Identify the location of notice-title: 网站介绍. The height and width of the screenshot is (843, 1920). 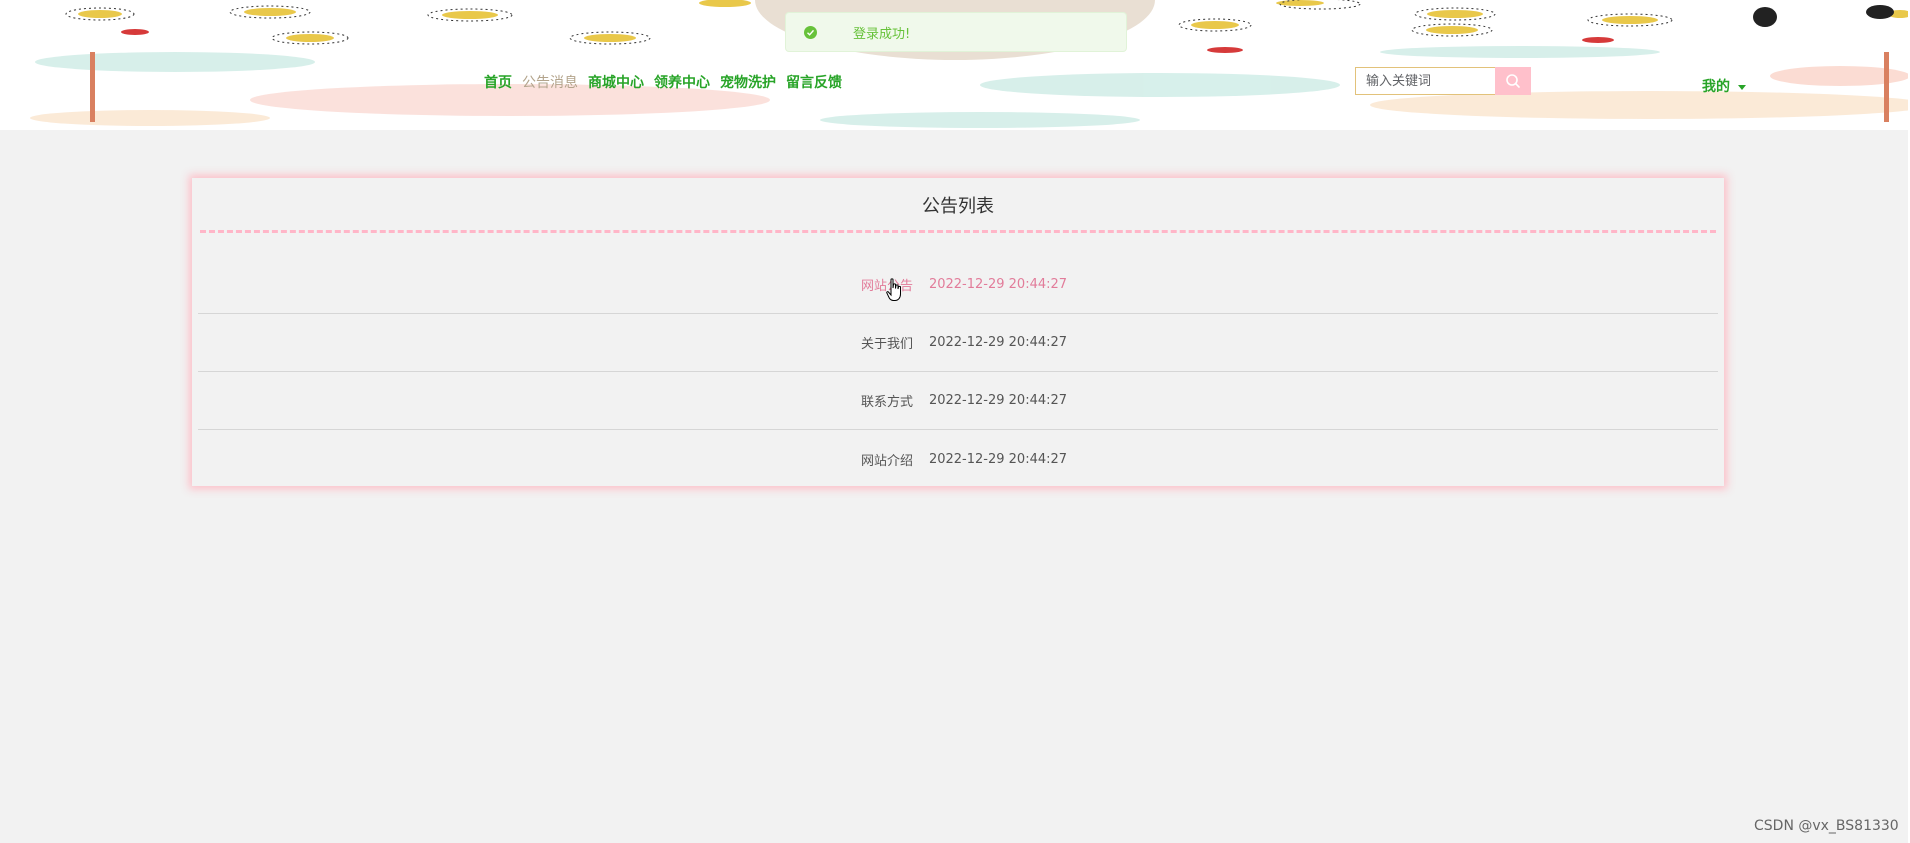
(886, 461).